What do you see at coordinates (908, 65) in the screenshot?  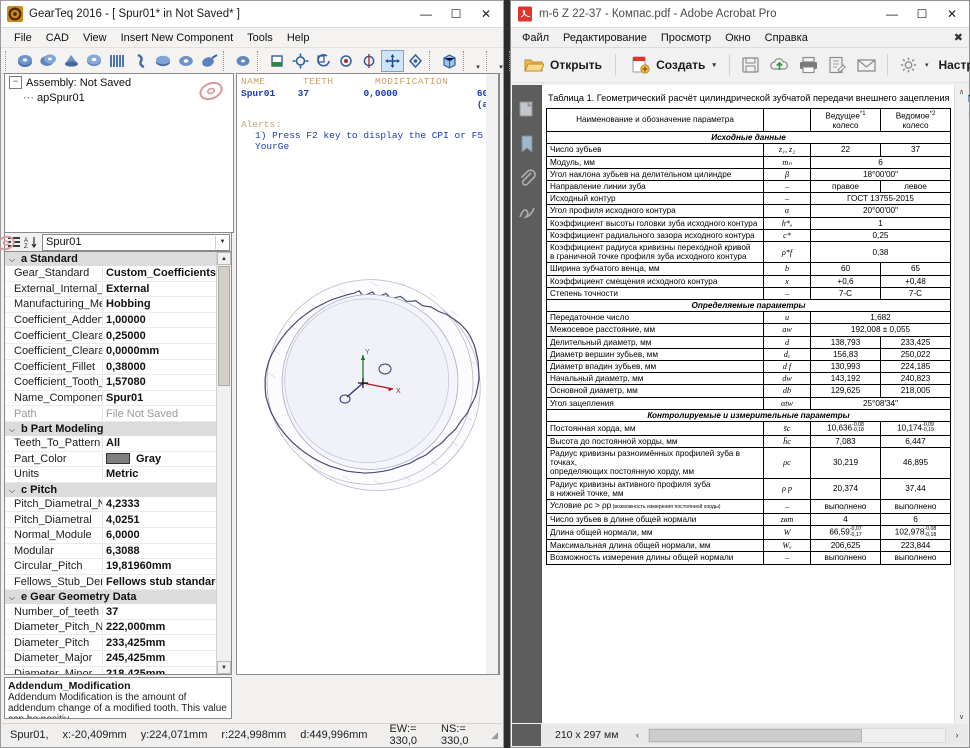 I see `gear-icon` at bounding box center [908, 65].